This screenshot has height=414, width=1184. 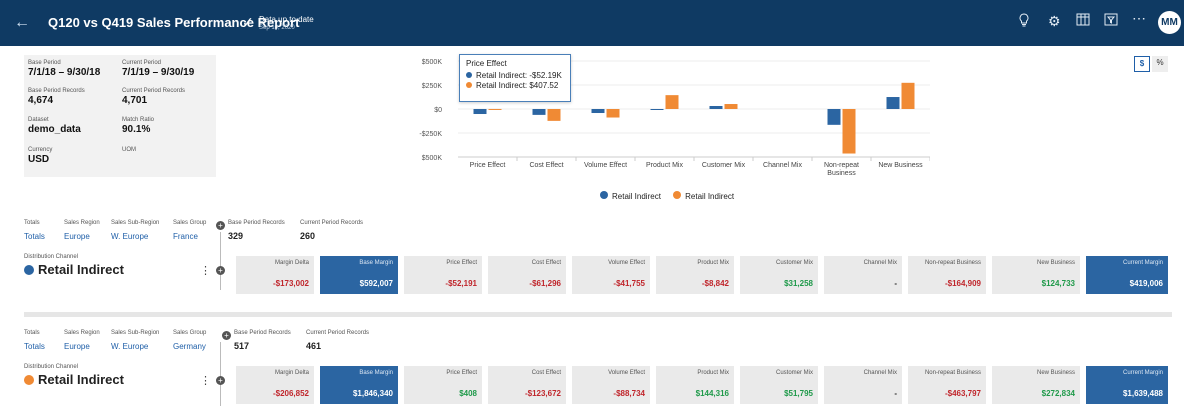 I want to click on channel-name: Retail Indirect, so click(x=74, y=379).